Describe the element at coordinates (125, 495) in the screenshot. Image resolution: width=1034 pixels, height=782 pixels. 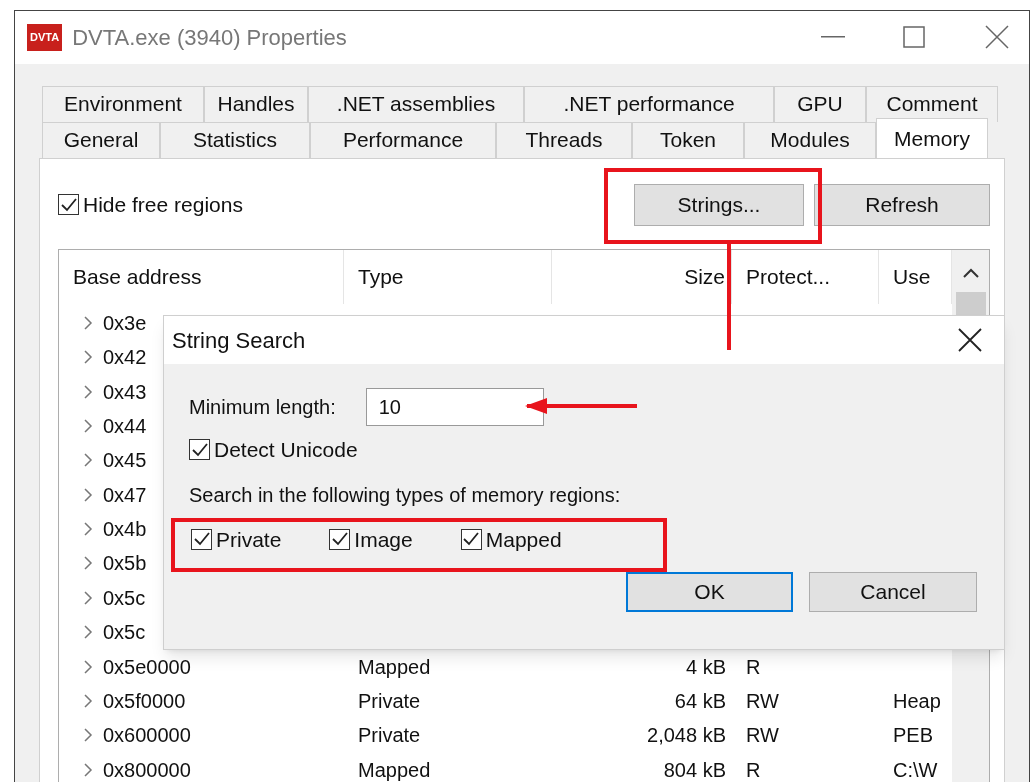
I see `table-cell-text: 0x47` at that location.